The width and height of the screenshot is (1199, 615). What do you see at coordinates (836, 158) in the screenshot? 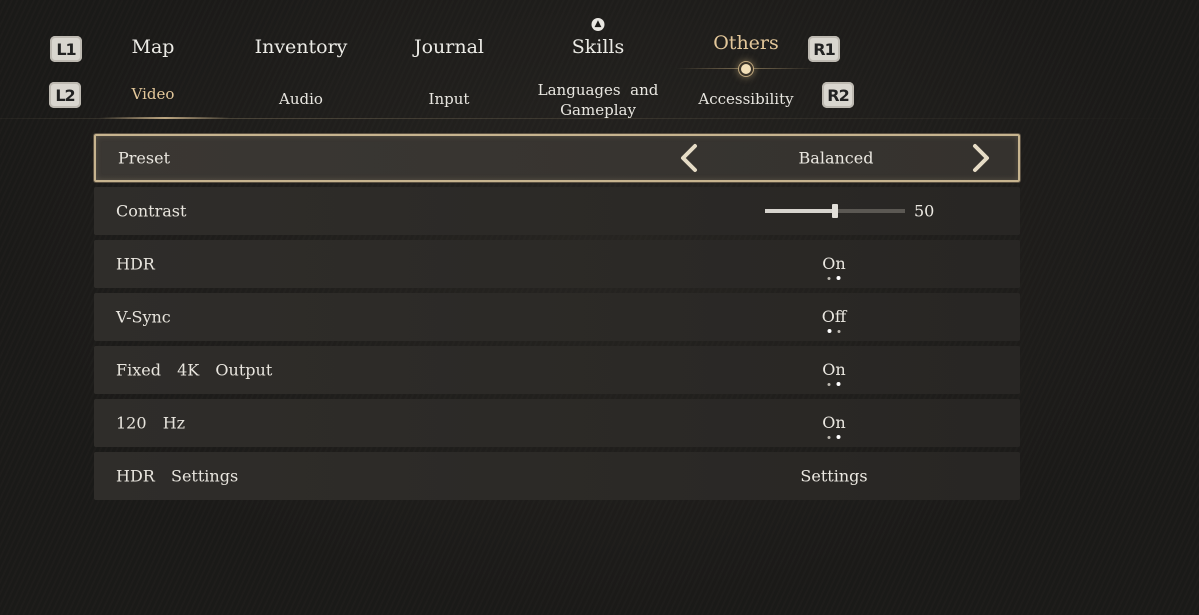
I see `setting-value: Balanced` at bounding box center [836, 158].